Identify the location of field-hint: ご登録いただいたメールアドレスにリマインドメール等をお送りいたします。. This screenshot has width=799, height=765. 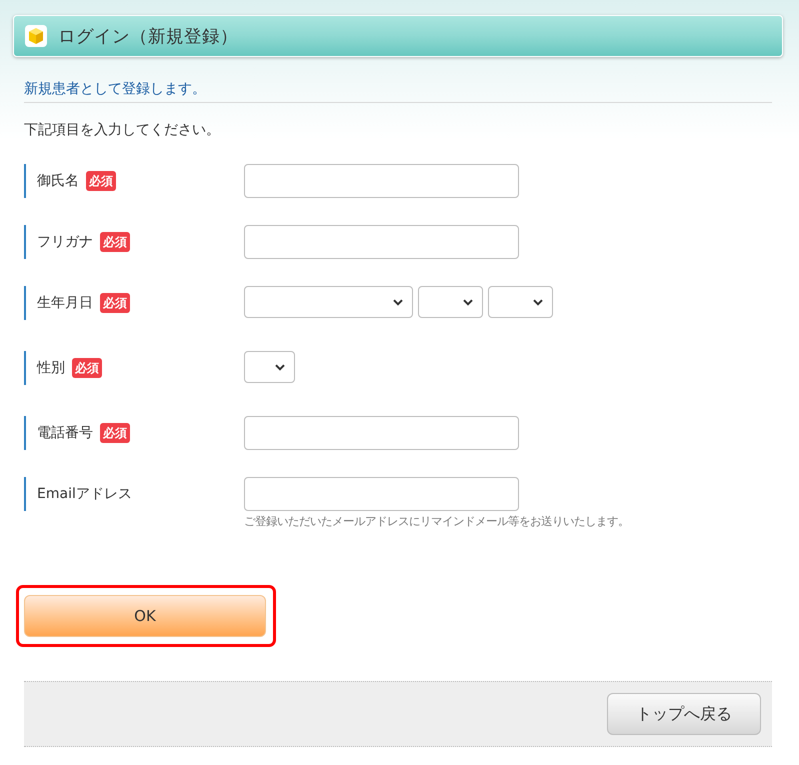
(437, 522).